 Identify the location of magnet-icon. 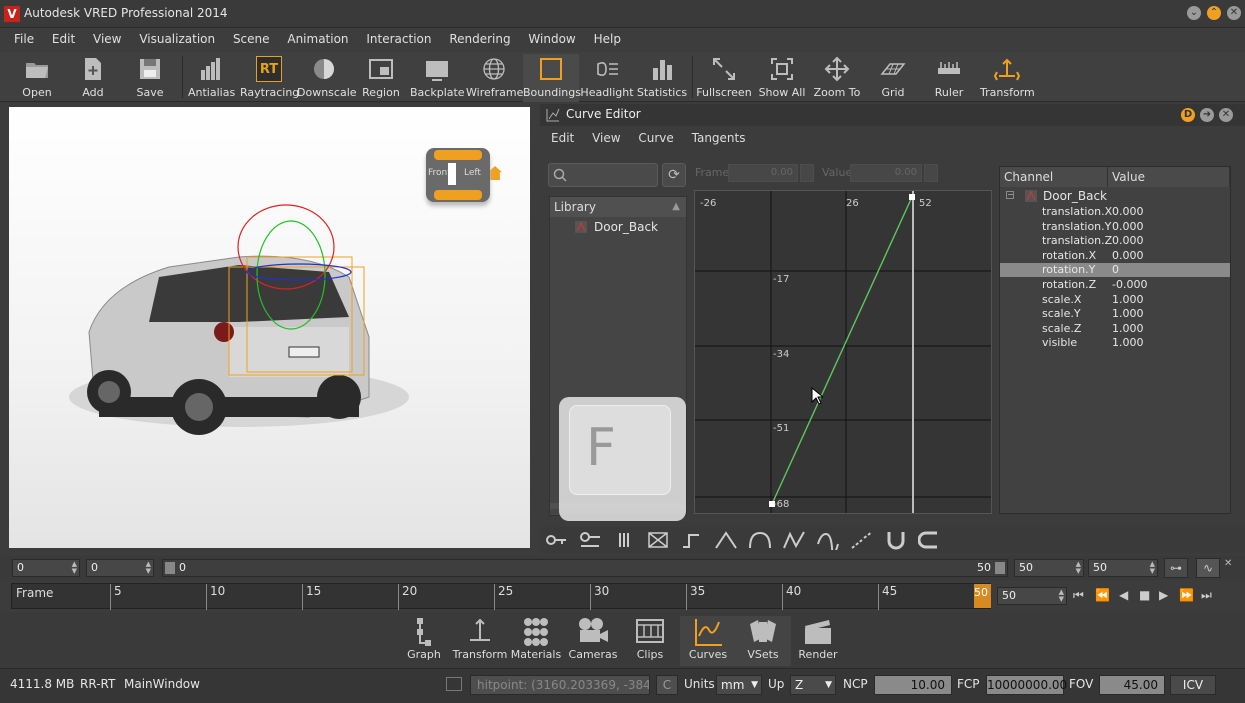
(896, 540).